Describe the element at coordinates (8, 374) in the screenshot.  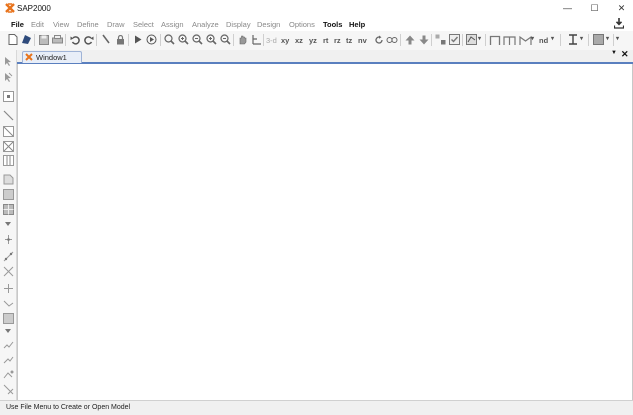
I see `clear-selection-icon` at that location.